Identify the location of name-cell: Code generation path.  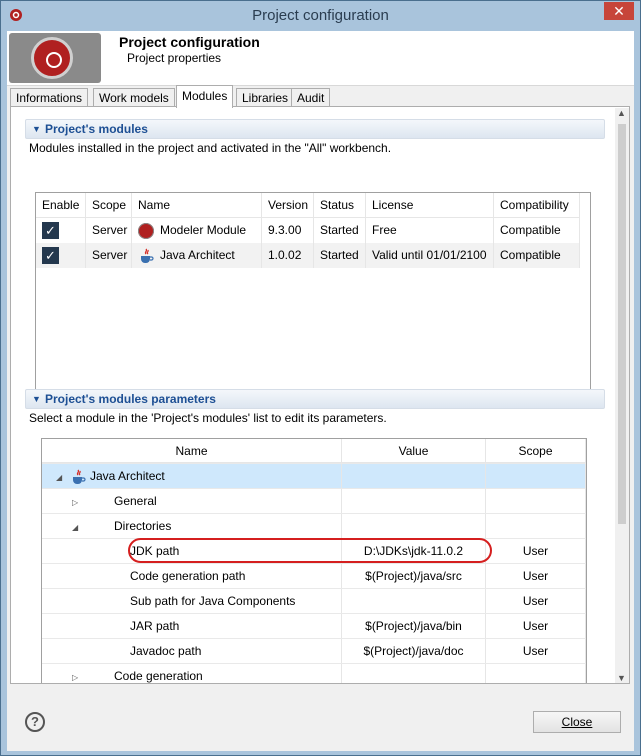
(192, 576).